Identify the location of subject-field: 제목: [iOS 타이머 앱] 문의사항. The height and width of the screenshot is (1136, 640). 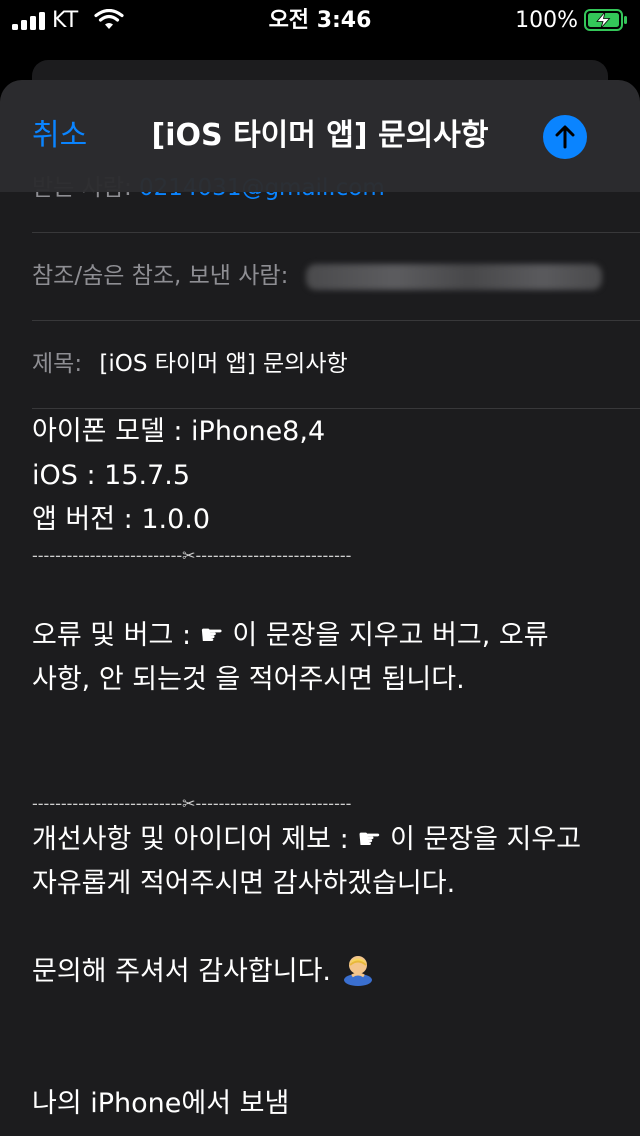
(336, 365).